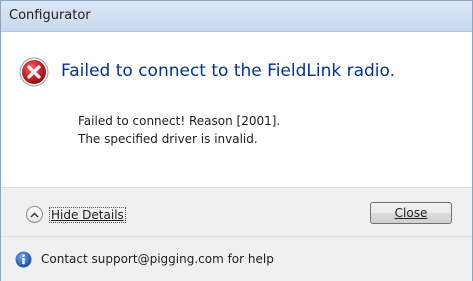 The image size is (473, 281). What do you see at coordinates (168, 139) in the screenshot?
I see `detail-line-driver: The specified driver is invalid.` at bounding box center [168, 139].